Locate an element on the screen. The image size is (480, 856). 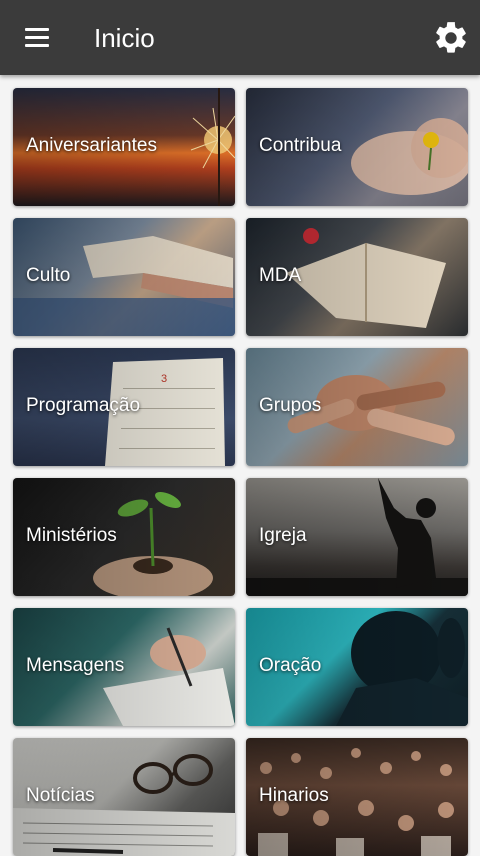
tile-label: Contribua is located at coordinates (300, 145).